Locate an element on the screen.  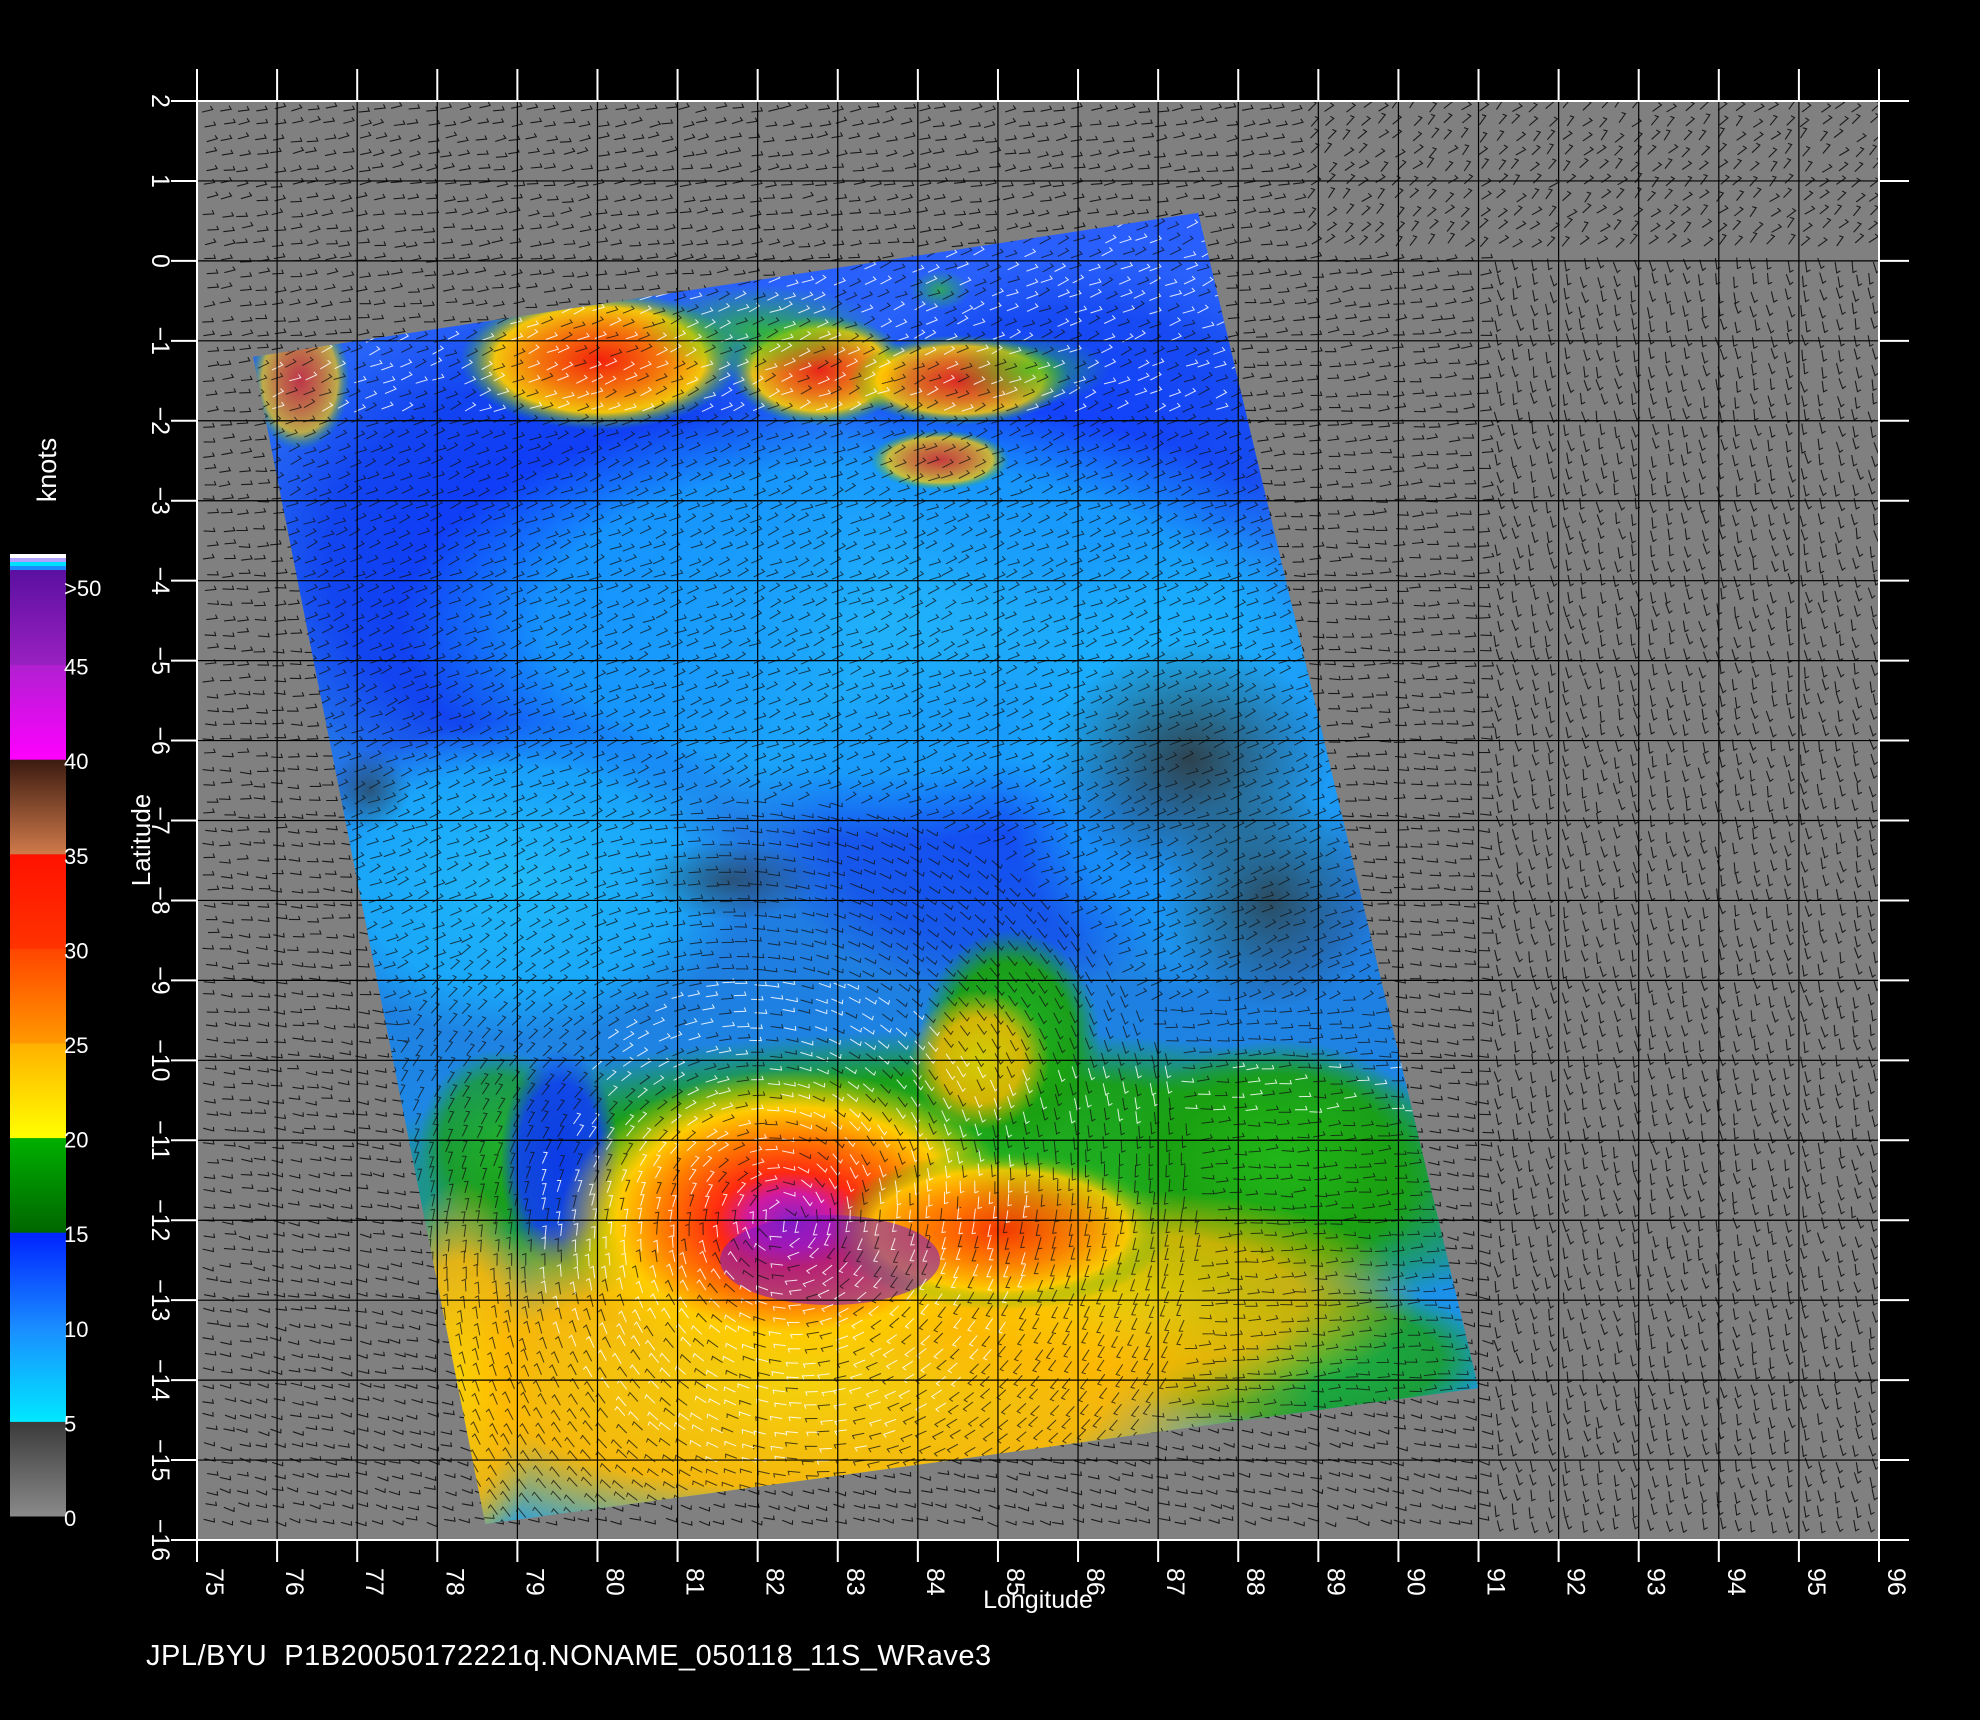
lat-tick-label: −8 is located at coordinates (160, 900).